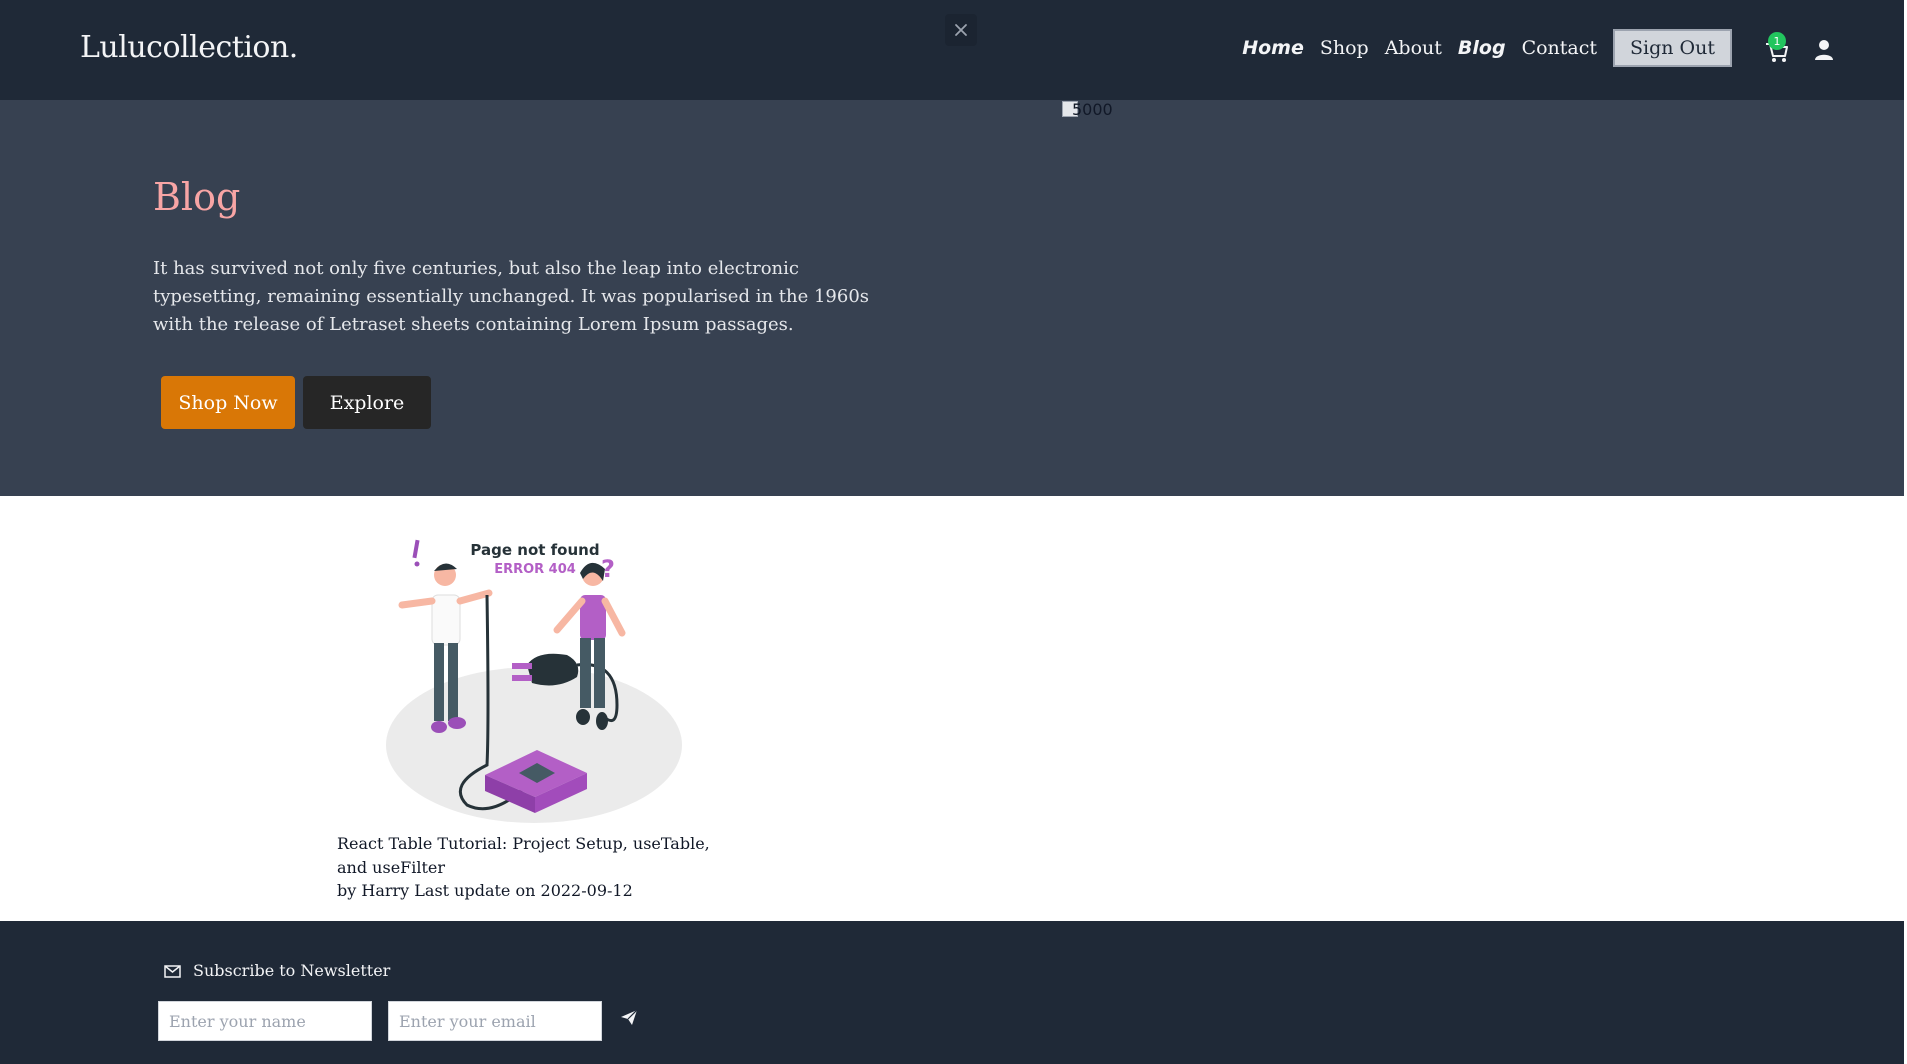  What do you see at coordinates (1777, 41) in the screenshot?
I see `cart-count-badge: 1` at bounding box center [1777, 41].